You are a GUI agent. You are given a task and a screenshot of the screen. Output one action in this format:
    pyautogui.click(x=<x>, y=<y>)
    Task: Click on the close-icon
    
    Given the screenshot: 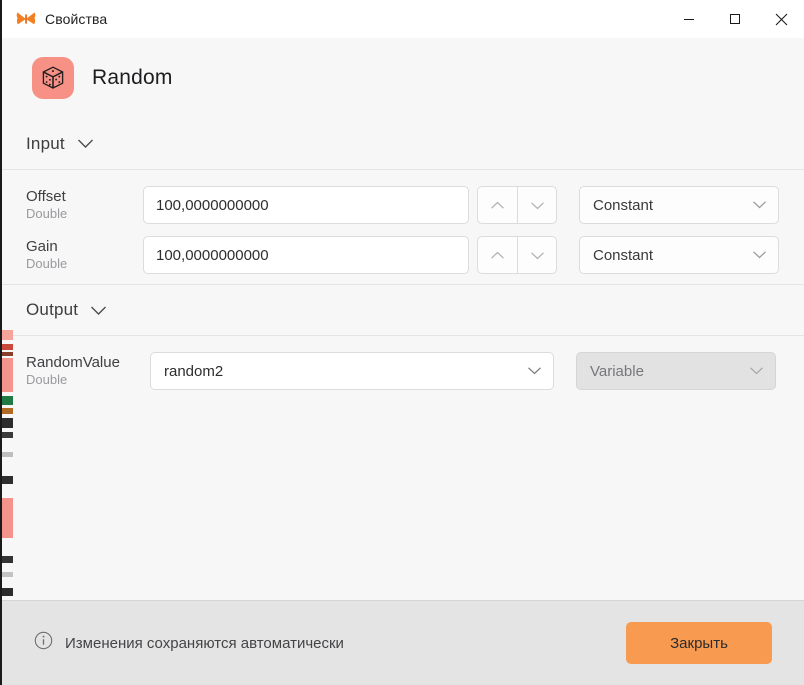 What is the action you would take?
    pyautogui.click(x=781, y=19)
    